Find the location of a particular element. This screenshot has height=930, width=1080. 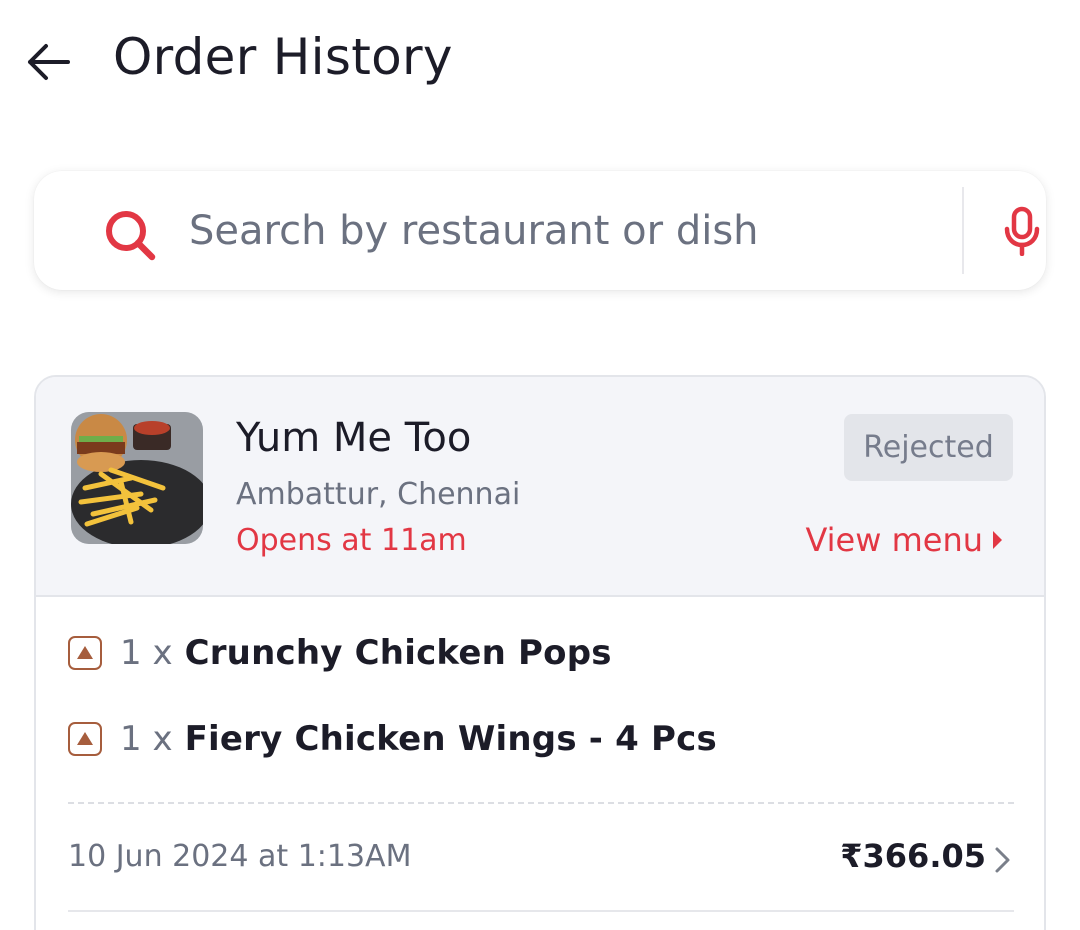

restaurant-name: Yum Me Too is located at coordinates (354, 438).